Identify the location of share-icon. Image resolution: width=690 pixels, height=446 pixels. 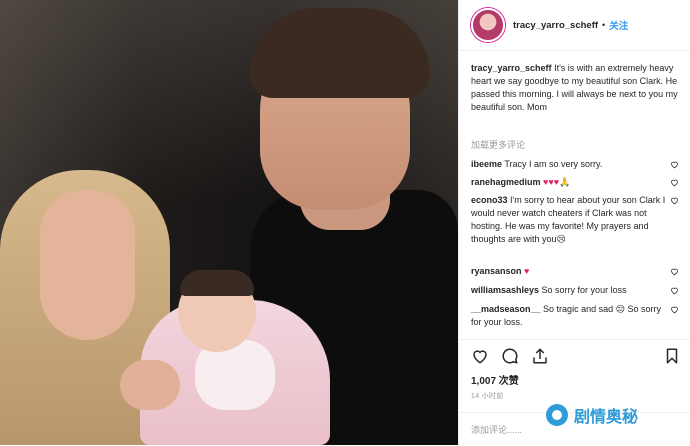
(540, 356).